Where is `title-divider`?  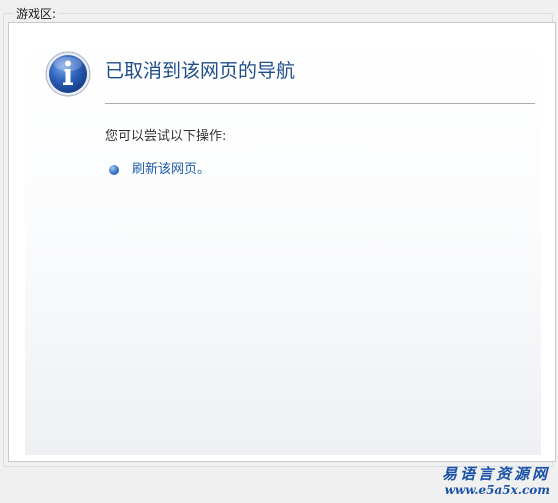
title-divider is located at coordinates (320, 103).